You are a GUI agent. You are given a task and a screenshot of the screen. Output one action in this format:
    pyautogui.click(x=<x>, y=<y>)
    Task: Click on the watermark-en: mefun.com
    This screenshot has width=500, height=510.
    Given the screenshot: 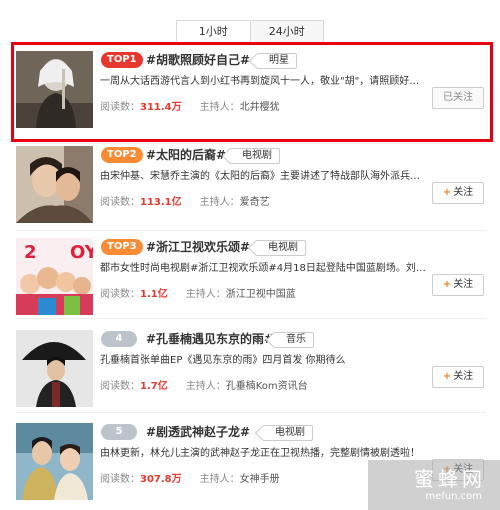 What is the action you would take?
    pyautogui.click(x=453, y=496)
    